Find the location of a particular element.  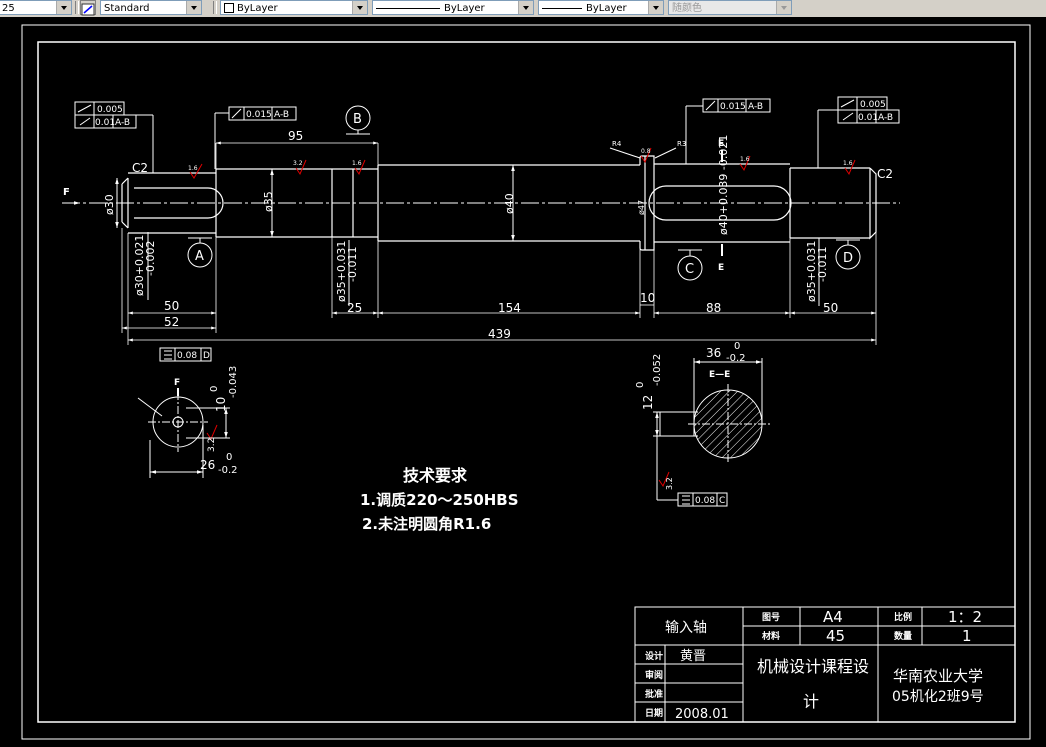

color-swatch-icon is located at coordinates (229, 8).